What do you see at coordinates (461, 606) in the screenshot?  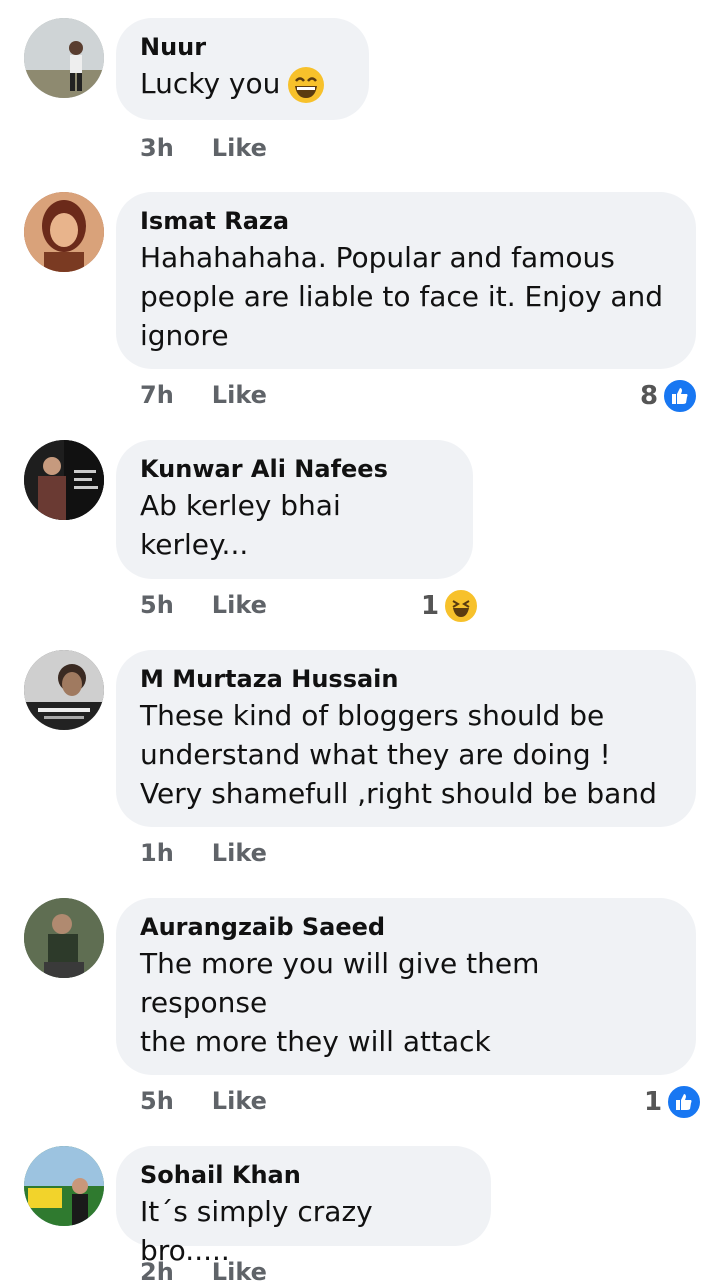 I see `haha-reaction-icon` at bounding box center [461, 606].